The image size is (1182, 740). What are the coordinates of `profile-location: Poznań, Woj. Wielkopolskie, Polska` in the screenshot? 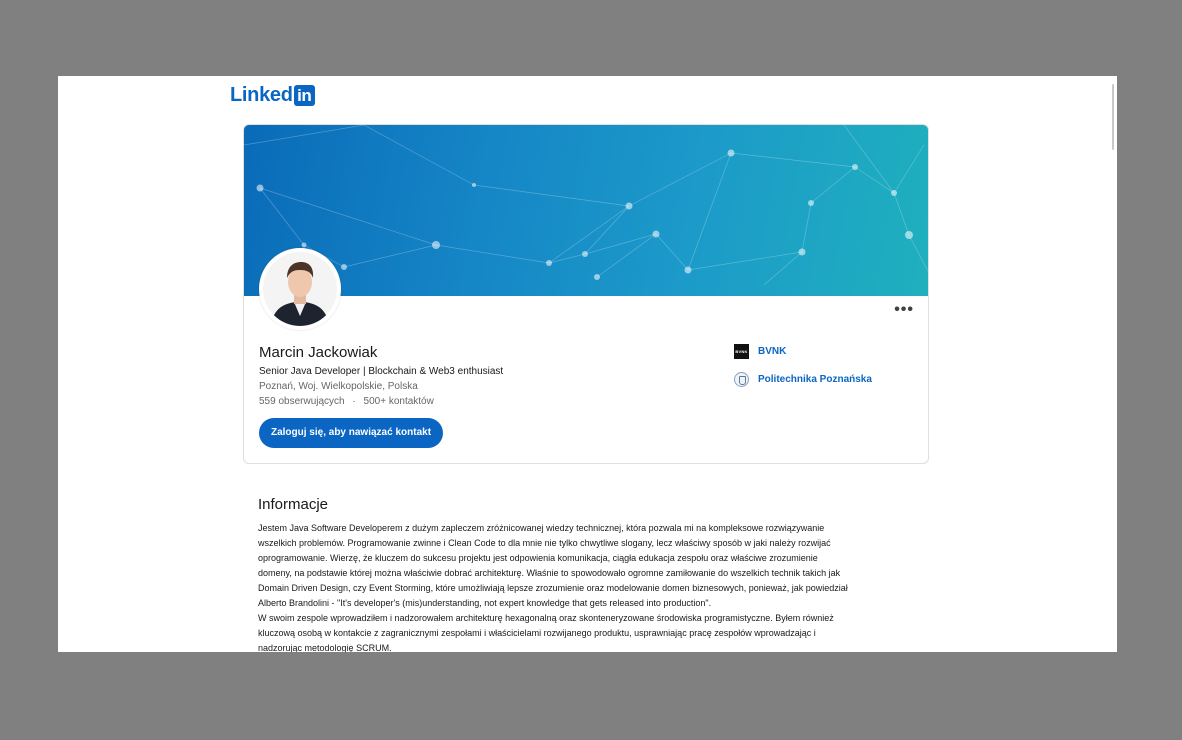 It's located at (338, 386).